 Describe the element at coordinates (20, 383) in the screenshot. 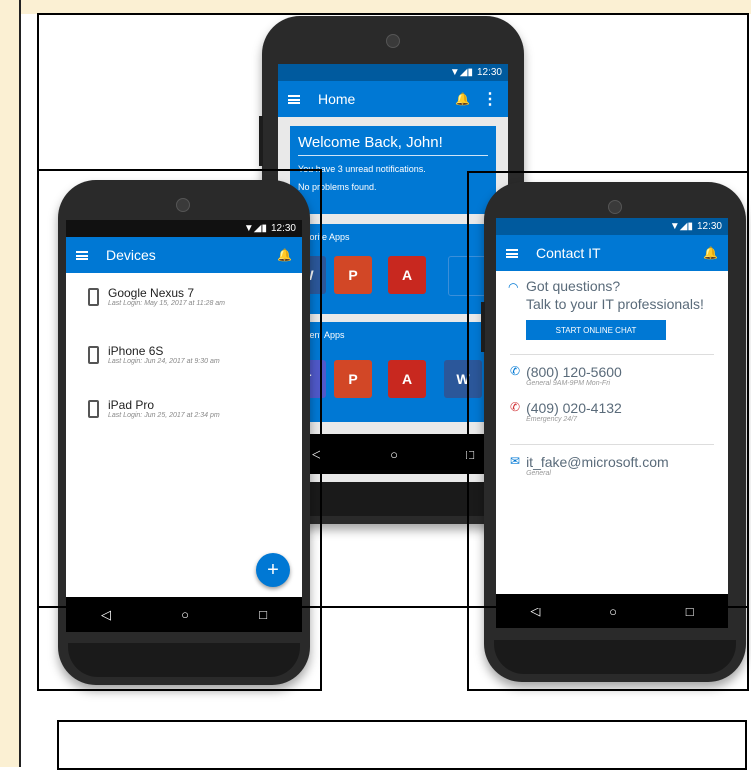

I see `left-border-line` at that location.